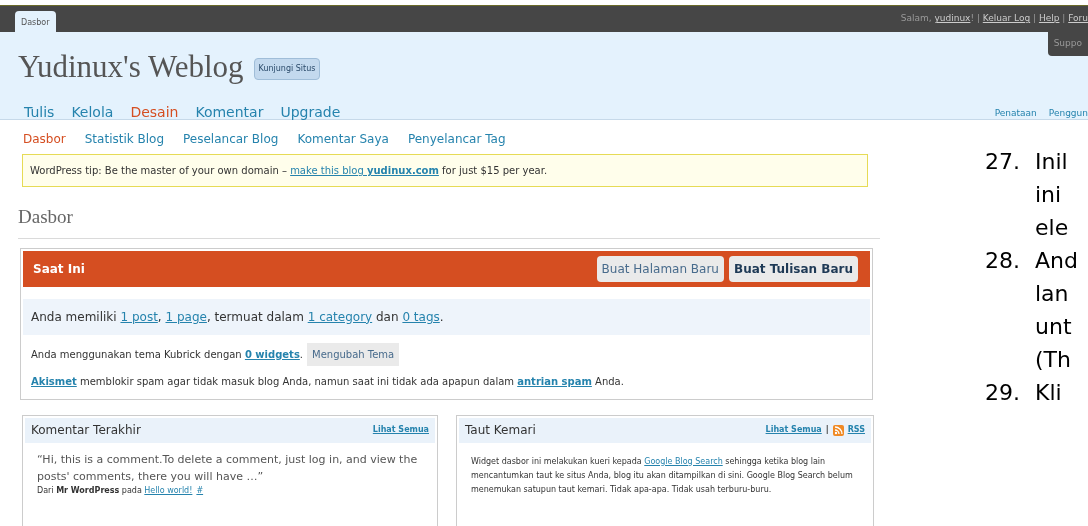 The height and width of the screenshot is (526, 1088). I want to click on nav-tab: Upgrade, so click(310, 112).